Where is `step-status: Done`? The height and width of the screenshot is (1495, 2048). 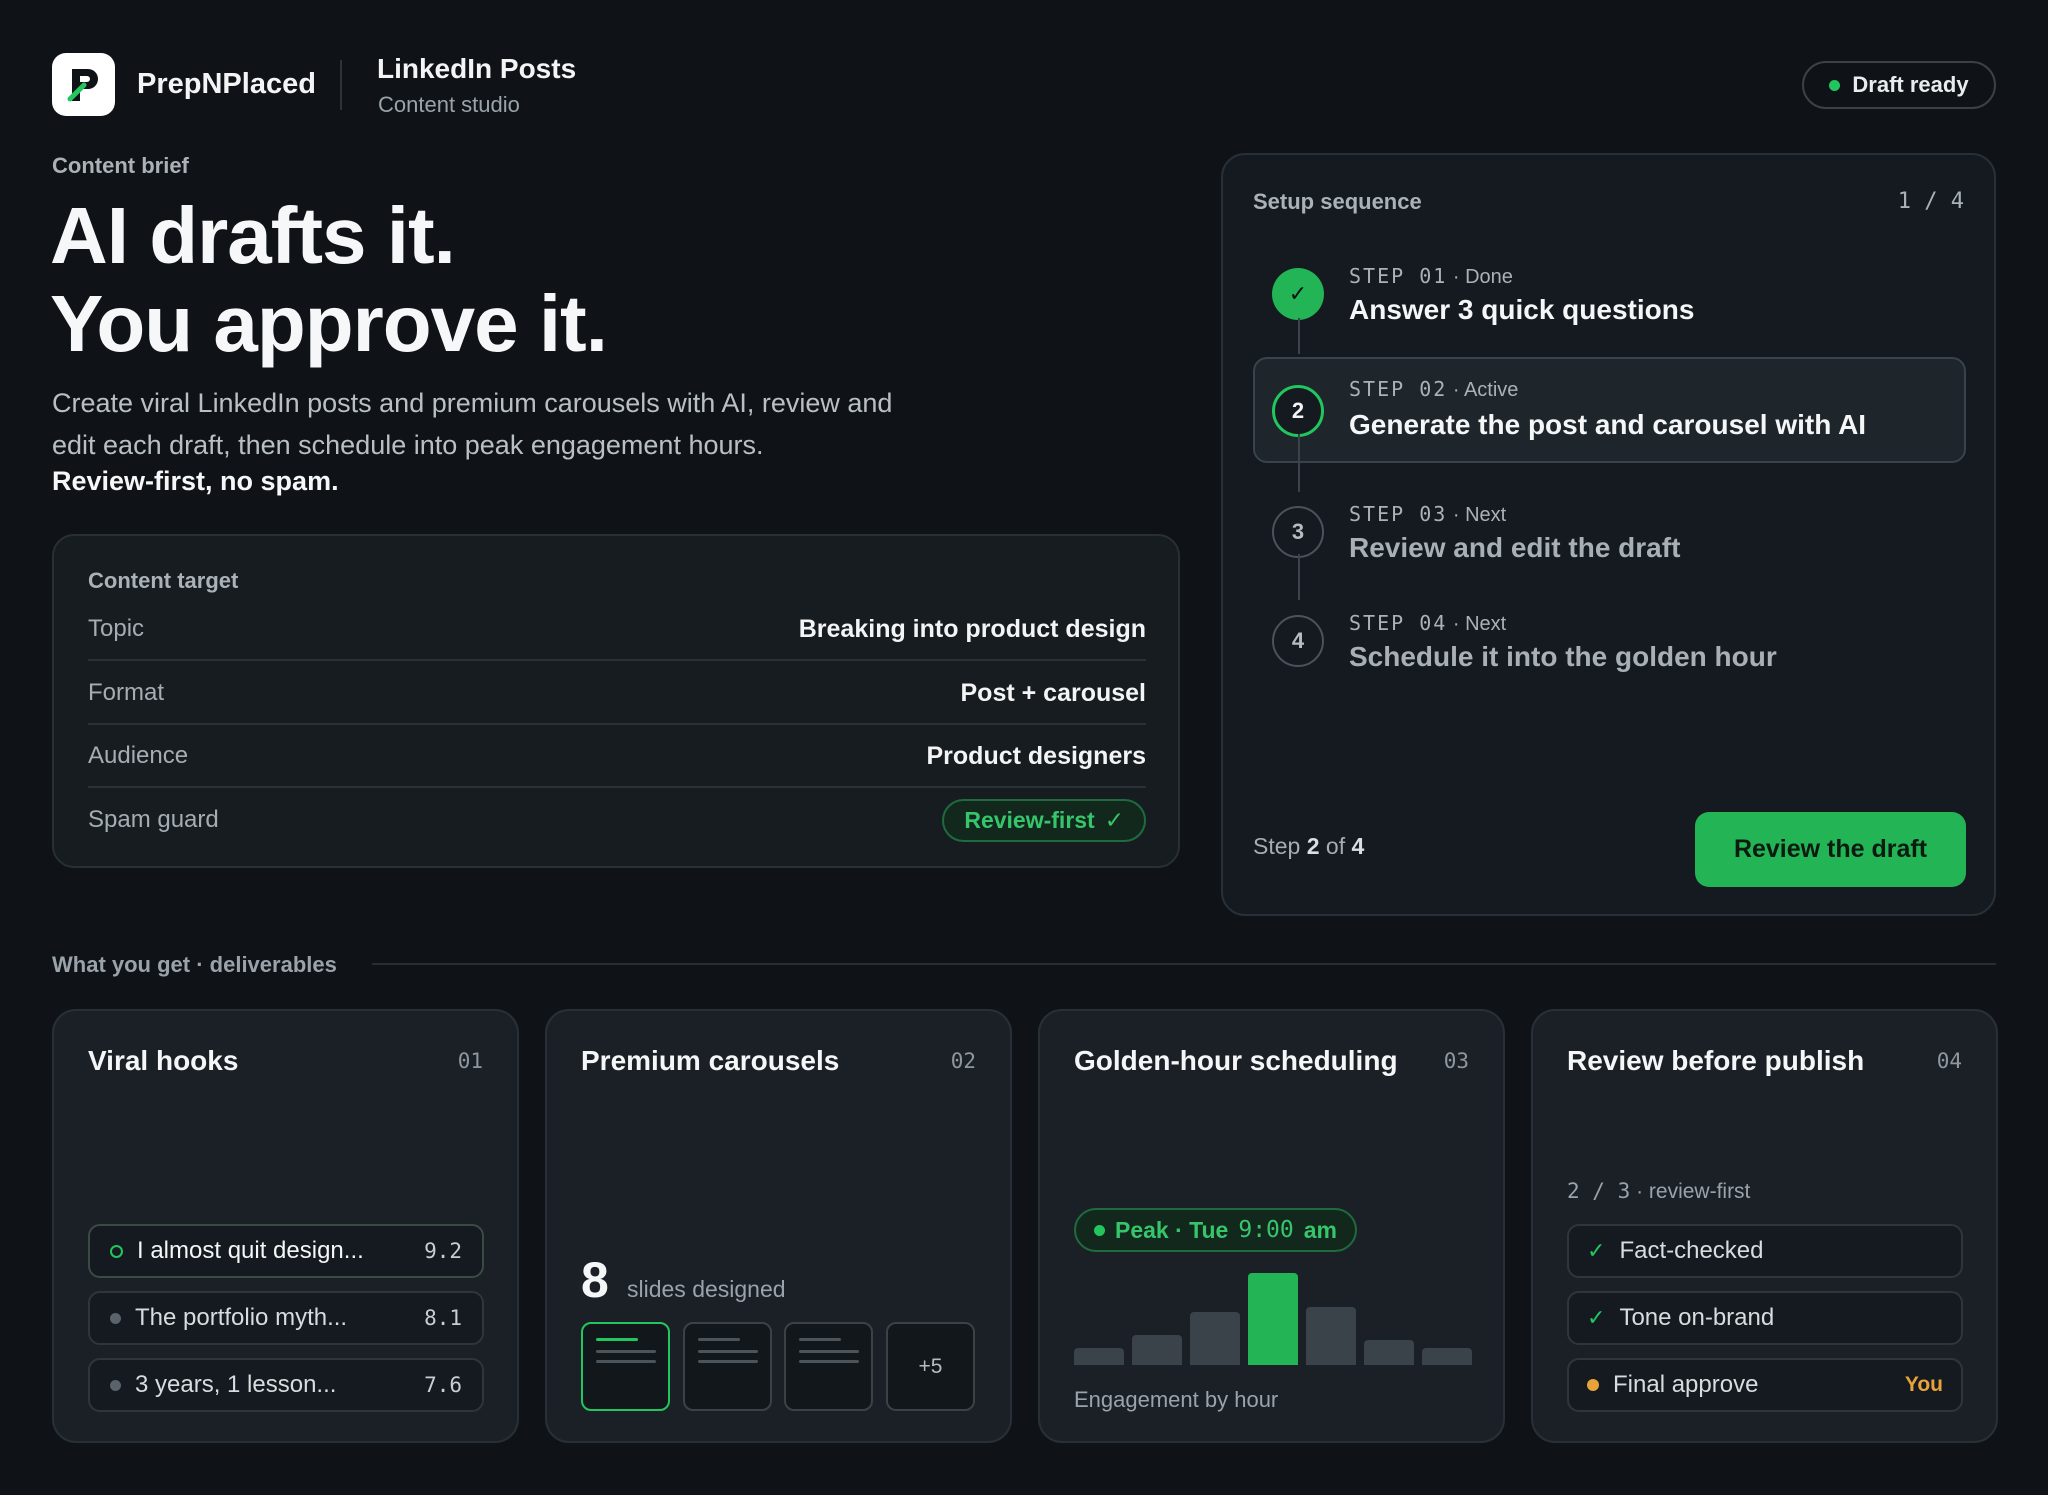 step-status: Done is located at coordinates (1489, 277).